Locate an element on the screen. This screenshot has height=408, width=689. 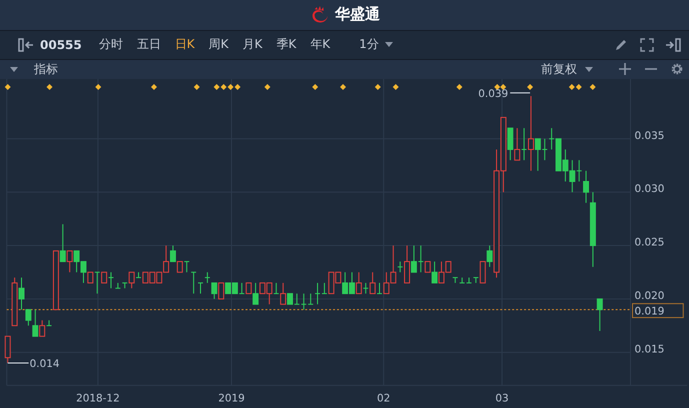
low-price-label: 0.014 is located at coordinates (45, 364).